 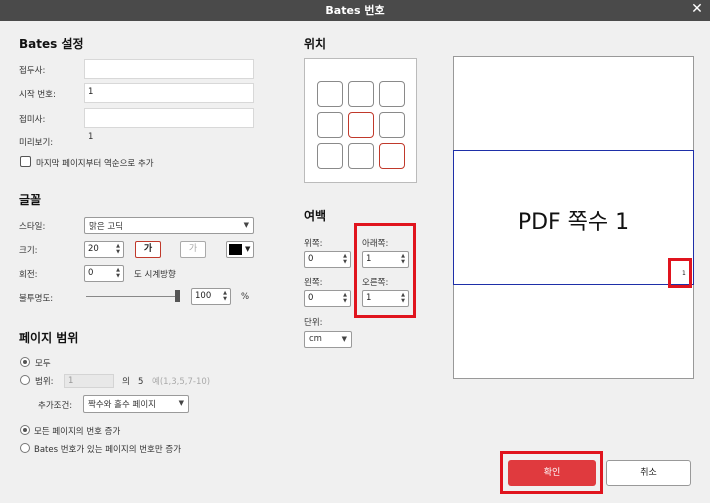 I want to click on opacity-stepper: 100 ▲ ▼, so click(x=211, y=296).